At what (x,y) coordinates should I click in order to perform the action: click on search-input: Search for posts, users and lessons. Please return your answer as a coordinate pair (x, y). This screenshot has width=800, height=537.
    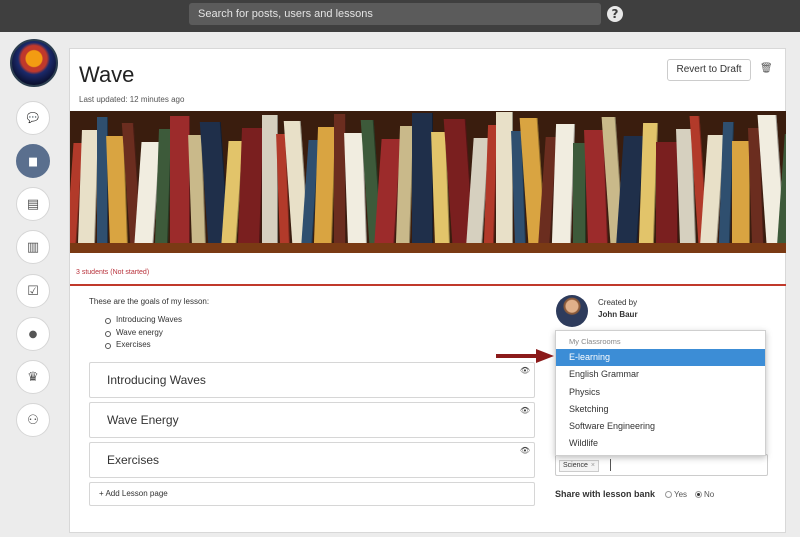
    Looking at the image, I should click on (395, 14).